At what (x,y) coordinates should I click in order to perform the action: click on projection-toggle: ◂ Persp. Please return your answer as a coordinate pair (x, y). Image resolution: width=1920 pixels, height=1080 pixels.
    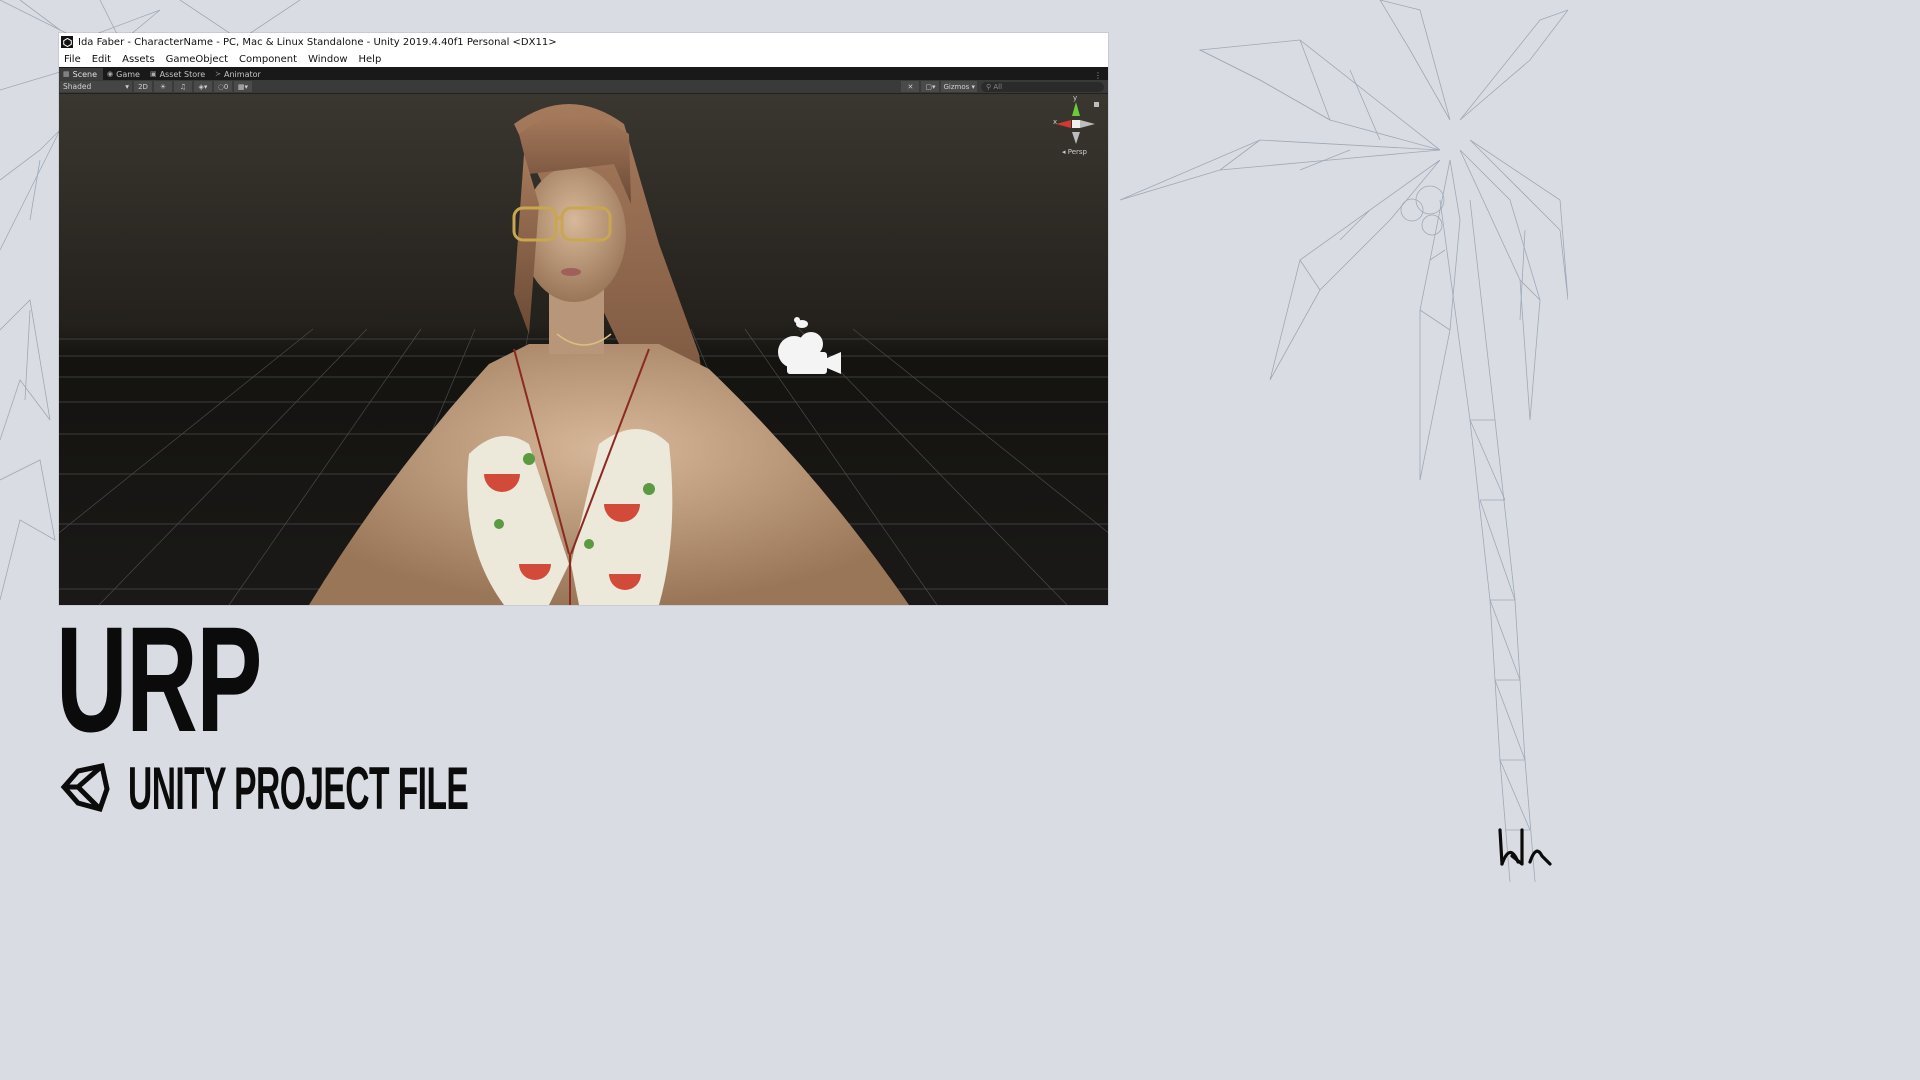
    Looking at the image, I should click on (1074, 152).